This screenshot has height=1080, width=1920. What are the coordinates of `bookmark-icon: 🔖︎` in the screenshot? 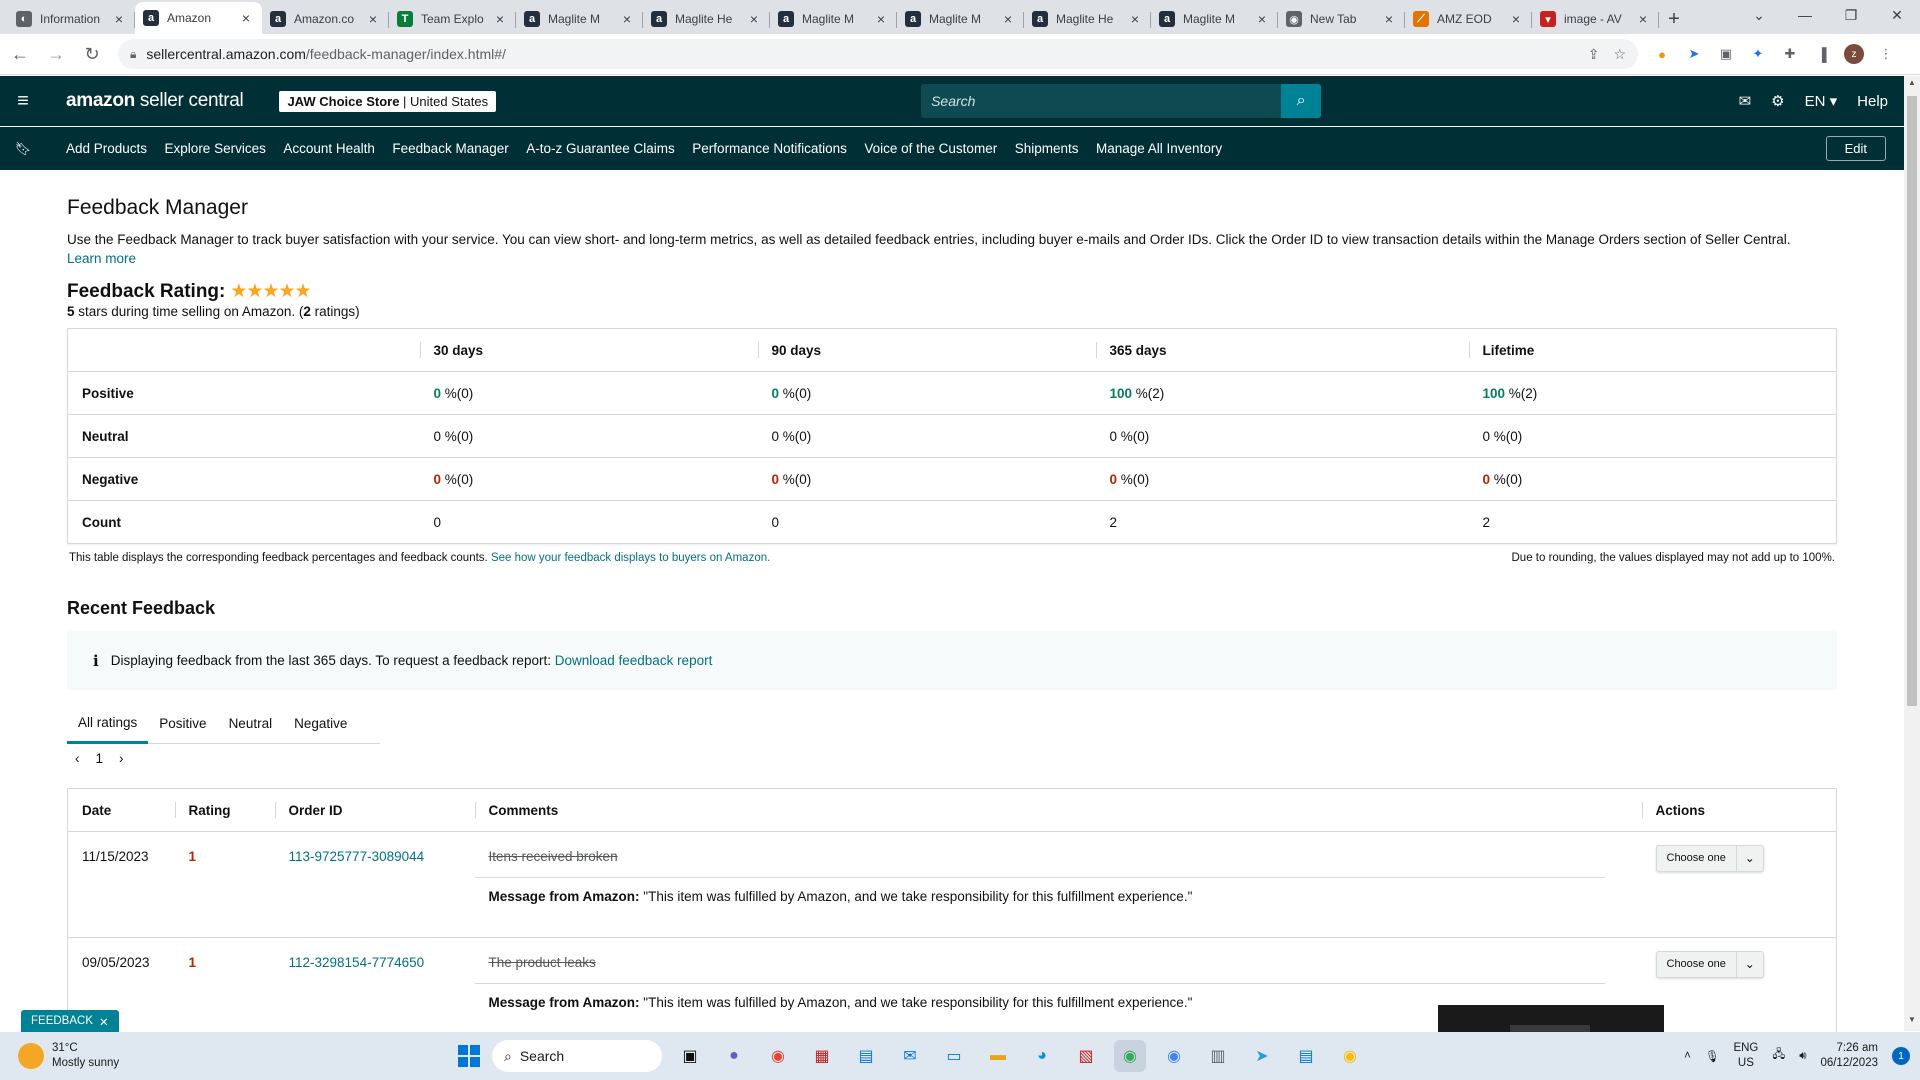 It's located at (23, 149).